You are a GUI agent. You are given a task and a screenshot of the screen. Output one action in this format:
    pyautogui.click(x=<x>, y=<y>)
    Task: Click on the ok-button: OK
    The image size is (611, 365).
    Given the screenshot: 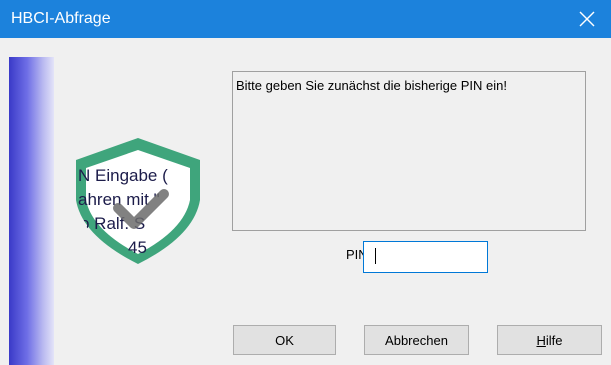 What is the action you would take?
    pyautogui.click(x=284, y=340)
    